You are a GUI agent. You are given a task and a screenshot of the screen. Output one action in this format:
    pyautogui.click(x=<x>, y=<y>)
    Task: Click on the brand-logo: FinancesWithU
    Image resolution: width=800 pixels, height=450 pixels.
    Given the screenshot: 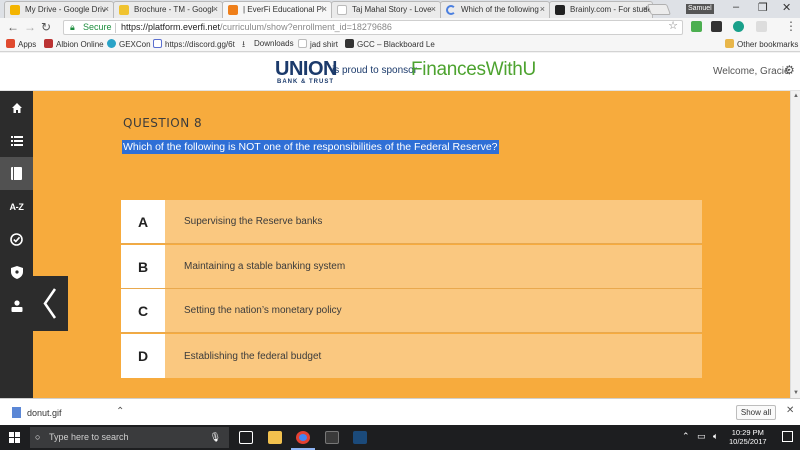 What is the action you would take?
    pyautogui.click(x=473, y=69)
    